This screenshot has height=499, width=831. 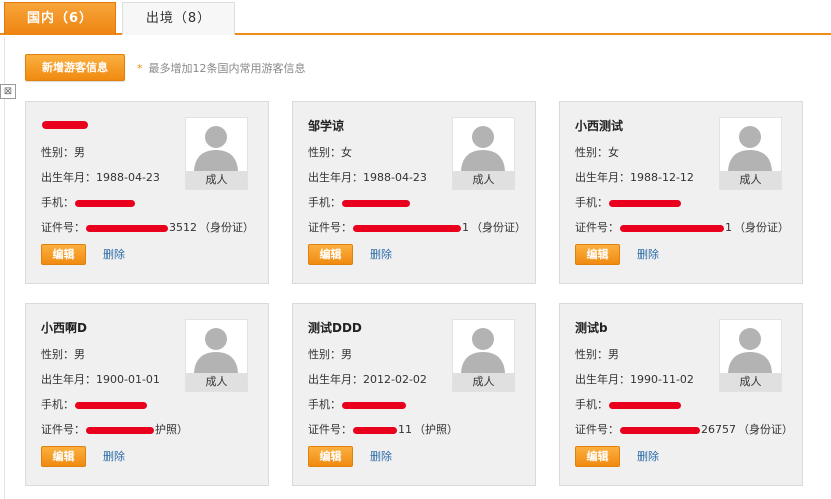 I want to click on tab-overseas: 出境（8）, so click(x=178, y=18).